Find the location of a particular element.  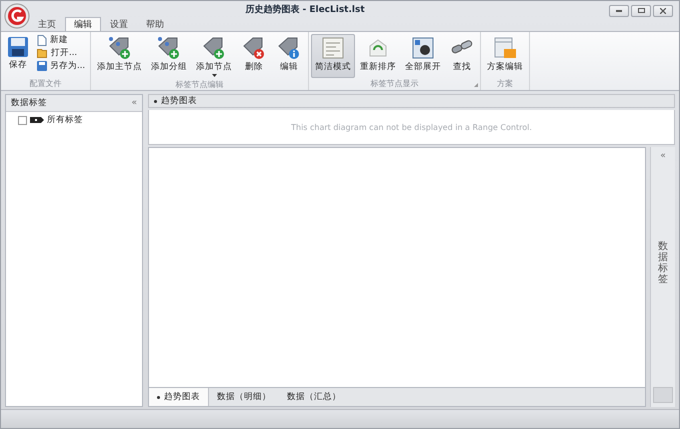

ribbon-button: 全部展开 is located at coordinates (423, 56).